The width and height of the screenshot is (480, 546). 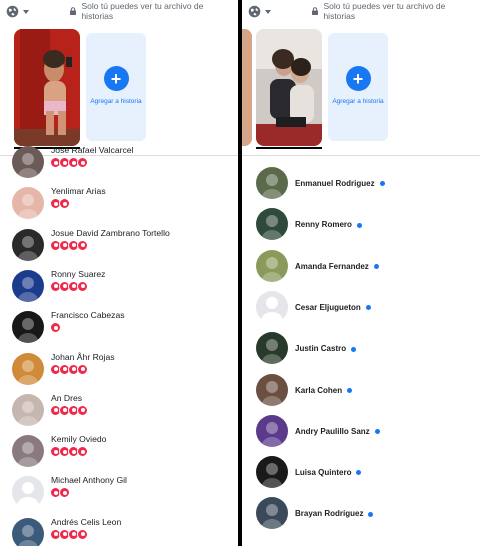 What do you see at coordinates (119, 162) in the screenshot?
I see `viewer-row: Jose Rafael Valcarcel` at bounding box center [119, 162].